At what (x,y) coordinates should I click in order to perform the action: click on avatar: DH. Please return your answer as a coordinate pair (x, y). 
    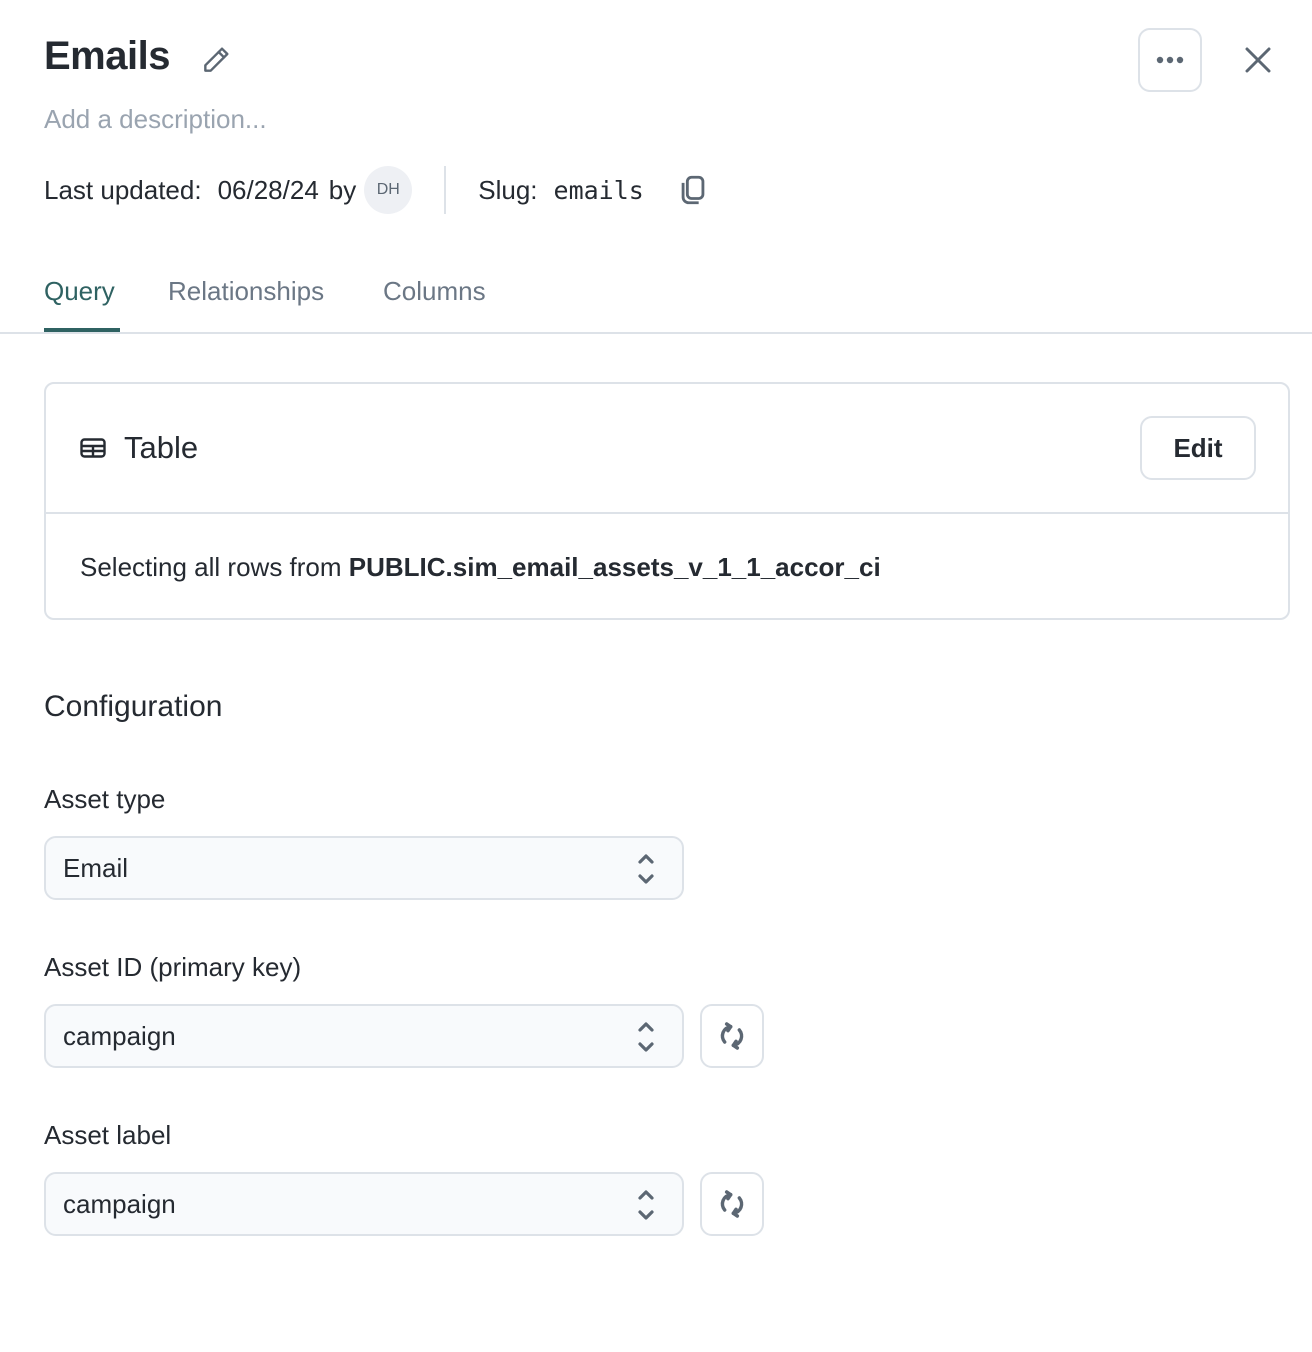
    Looking at the image, I should click on (388, 190).